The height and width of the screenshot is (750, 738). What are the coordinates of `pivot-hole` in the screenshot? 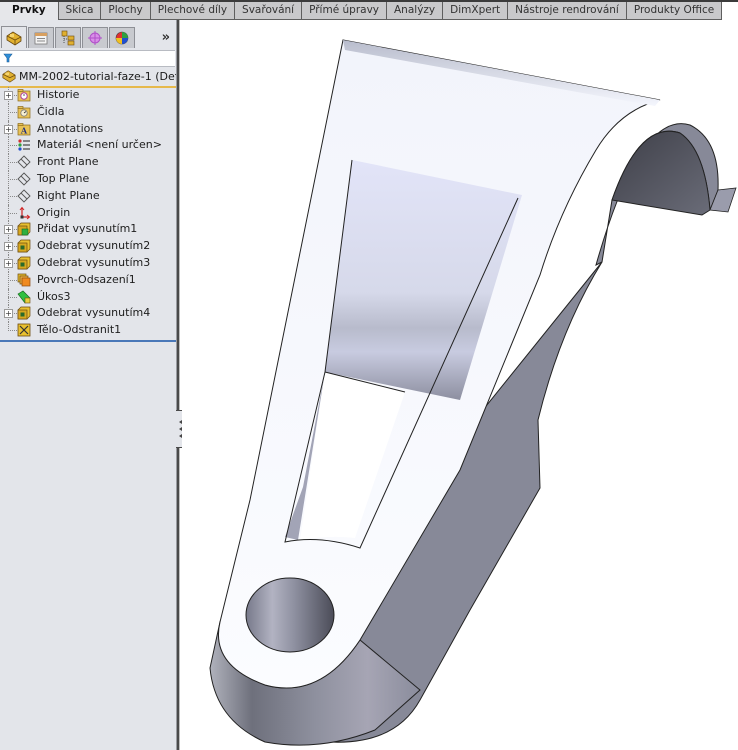 It's located at (290, 615).